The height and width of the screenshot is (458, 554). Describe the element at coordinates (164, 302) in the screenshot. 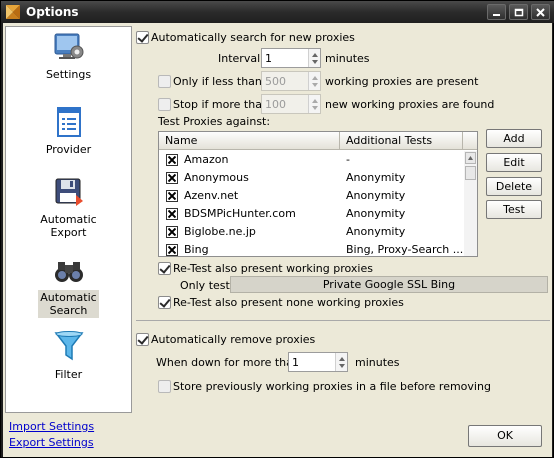

I see `retest-none-working-checkbox` at that location.